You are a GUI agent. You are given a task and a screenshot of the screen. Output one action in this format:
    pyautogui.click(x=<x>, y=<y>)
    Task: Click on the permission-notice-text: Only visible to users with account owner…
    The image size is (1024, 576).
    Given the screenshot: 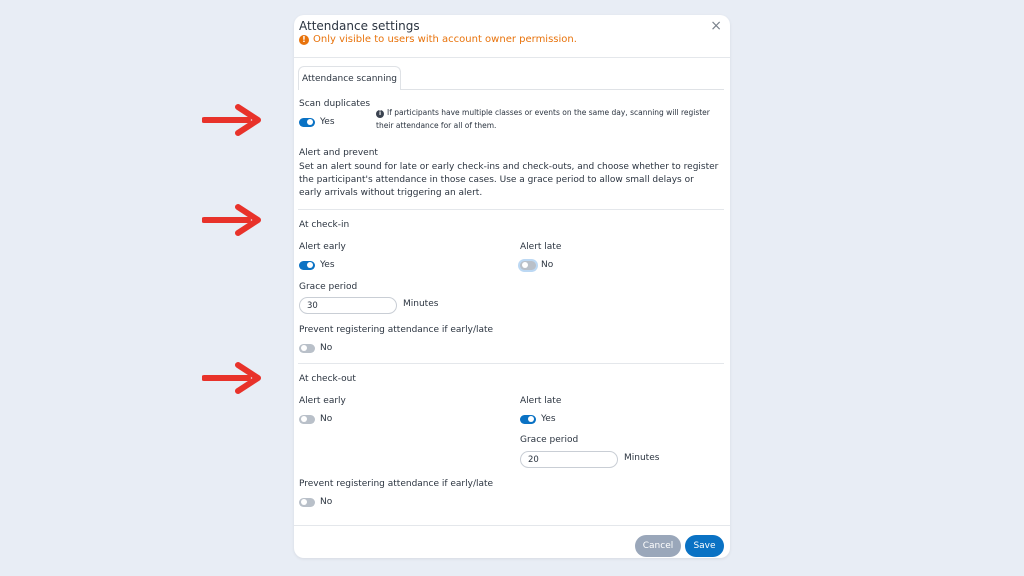 What is the action you would take?
    pyautogui.click(x=445, y=39)
    